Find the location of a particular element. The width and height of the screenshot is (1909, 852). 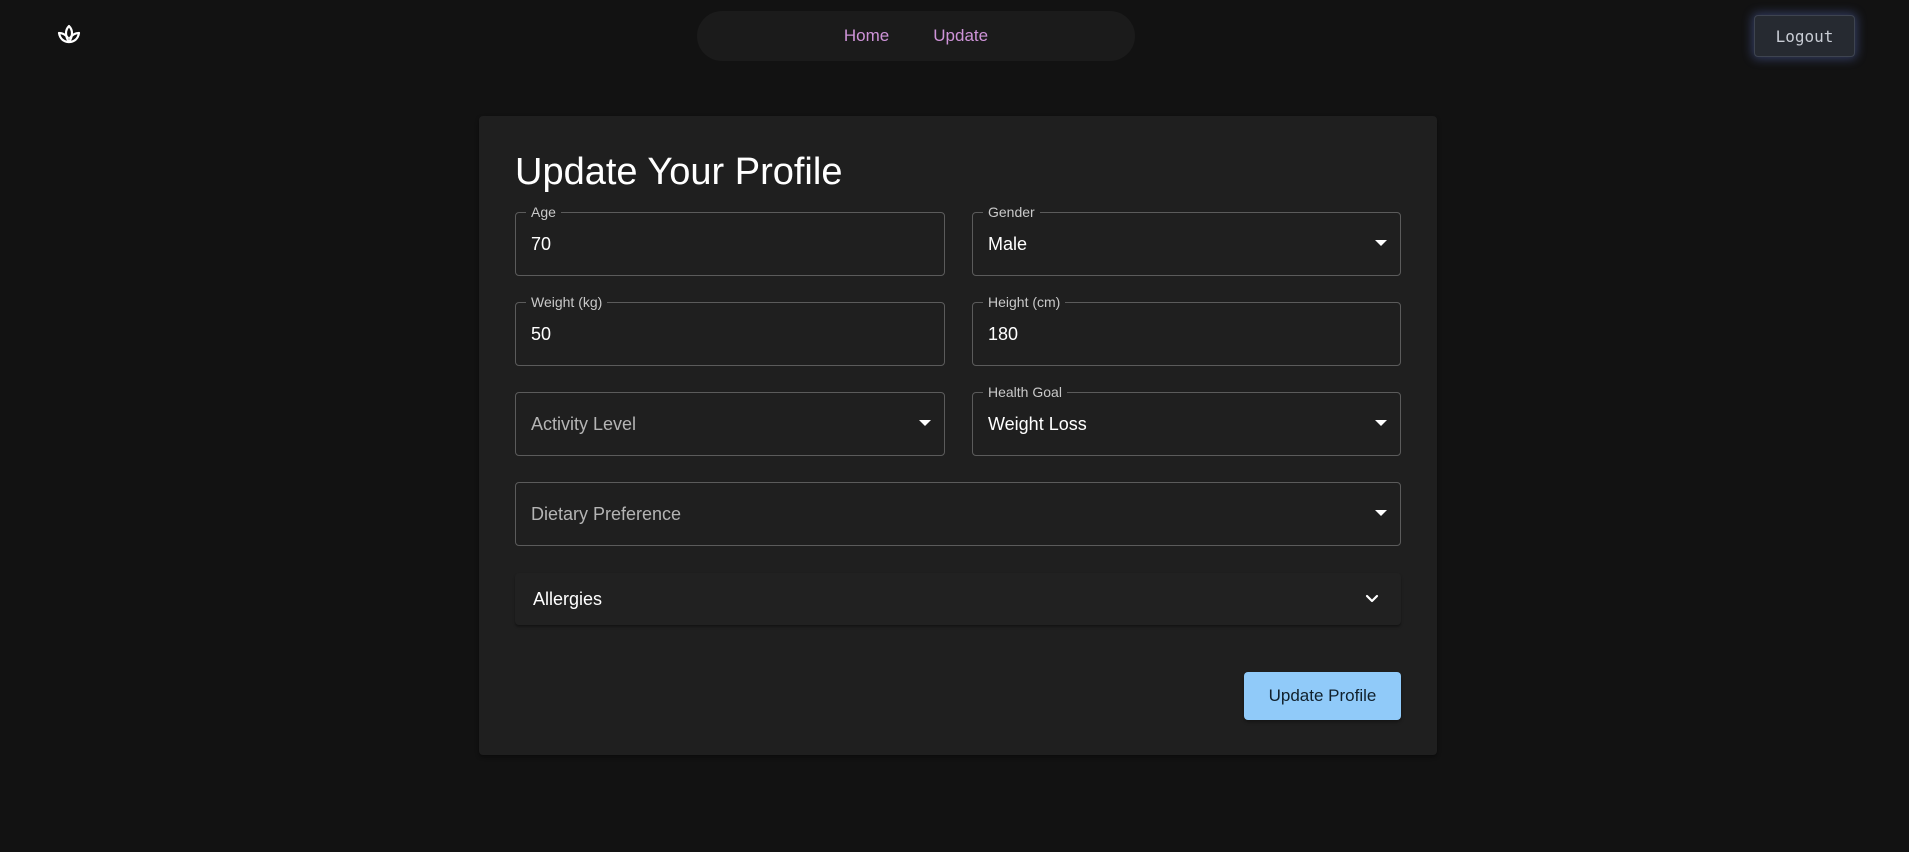

top-app-bar: Home Update Logout is located at coordinates (954, 36).